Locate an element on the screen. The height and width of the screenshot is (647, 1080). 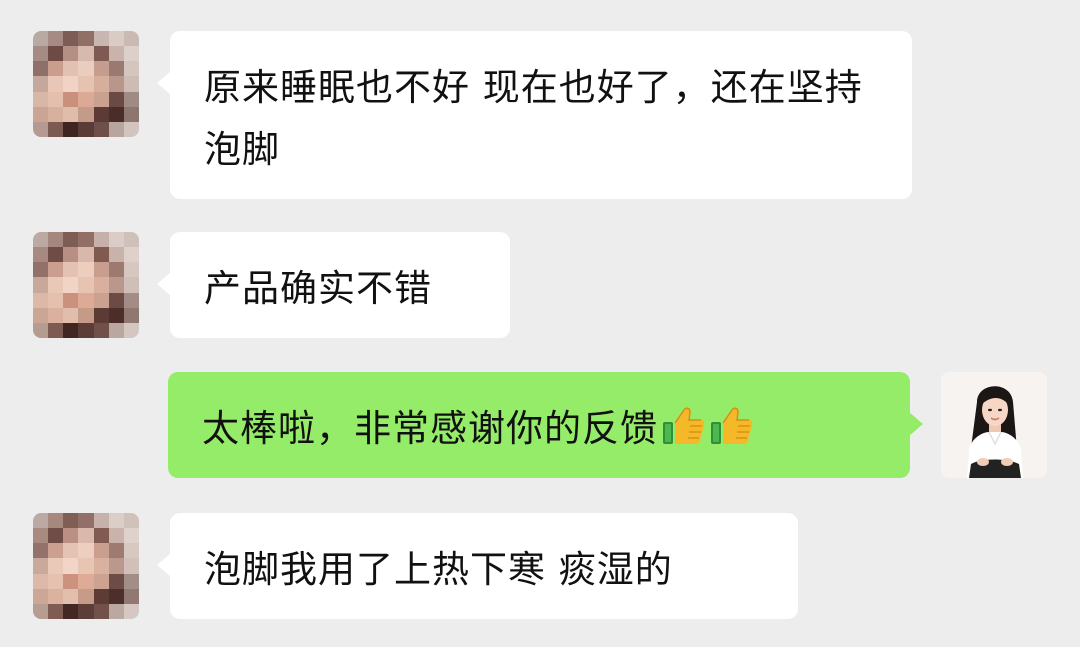
incoming-message-bubble: 泡脚我用了上热下寒 痰湿的 is located at coordinates (477, 566).